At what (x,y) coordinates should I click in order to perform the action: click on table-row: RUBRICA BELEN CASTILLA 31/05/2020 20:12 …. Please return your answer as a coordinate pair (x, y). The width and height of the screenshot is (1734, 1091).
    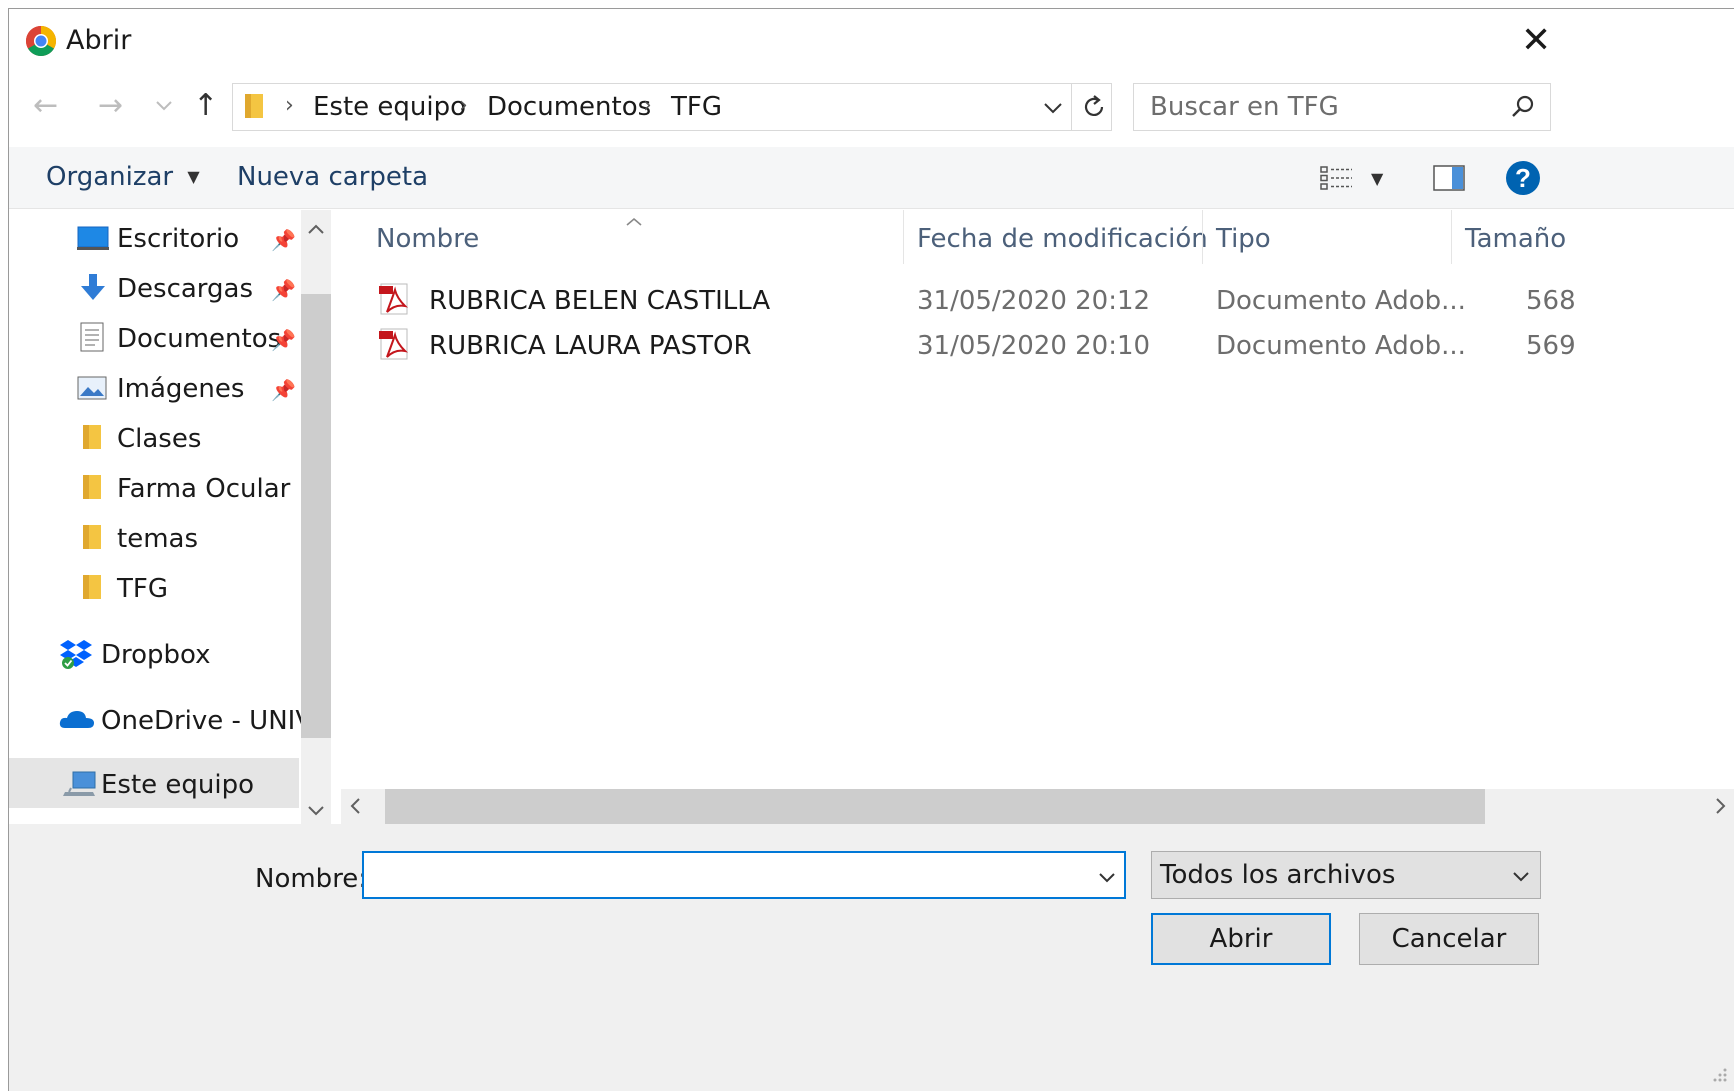
    Looking at the image, I should click on (1052, 300).